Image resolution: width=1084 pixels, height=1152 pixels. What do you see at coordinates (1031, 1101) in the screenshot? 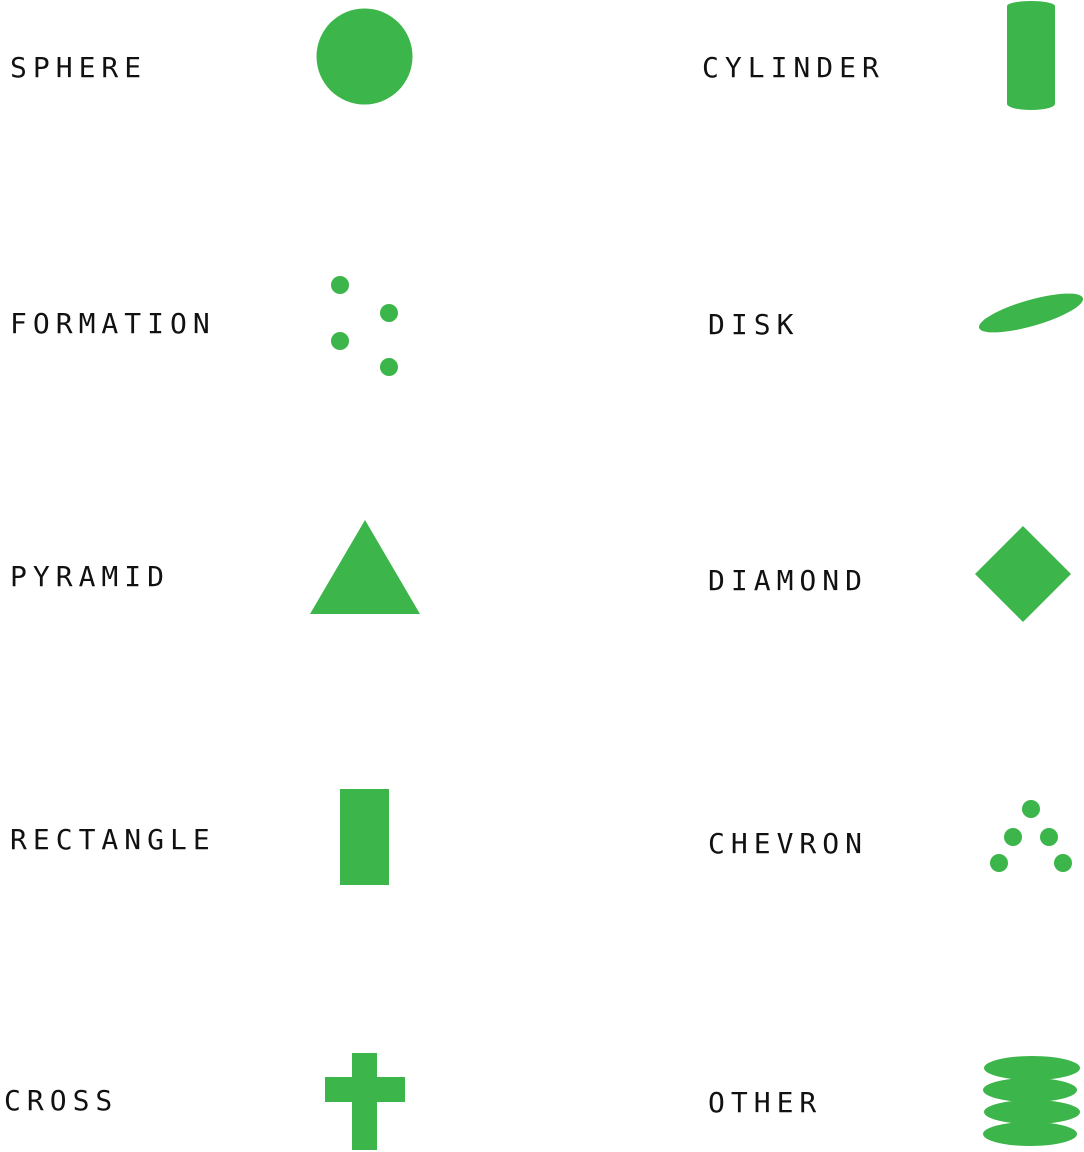
I see `other-icon` at bounding box center [1031, 1101].